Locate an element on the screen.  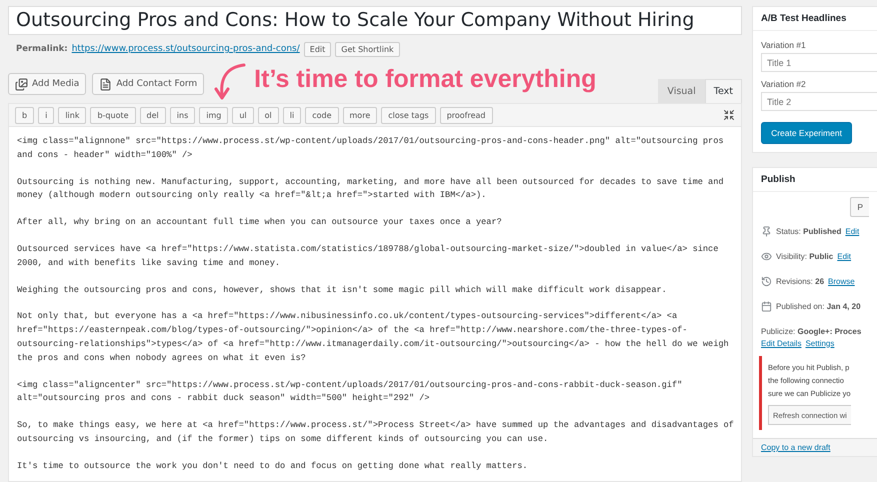
create-experiment-button: Create Experiment is located at coordinates (806, 133).